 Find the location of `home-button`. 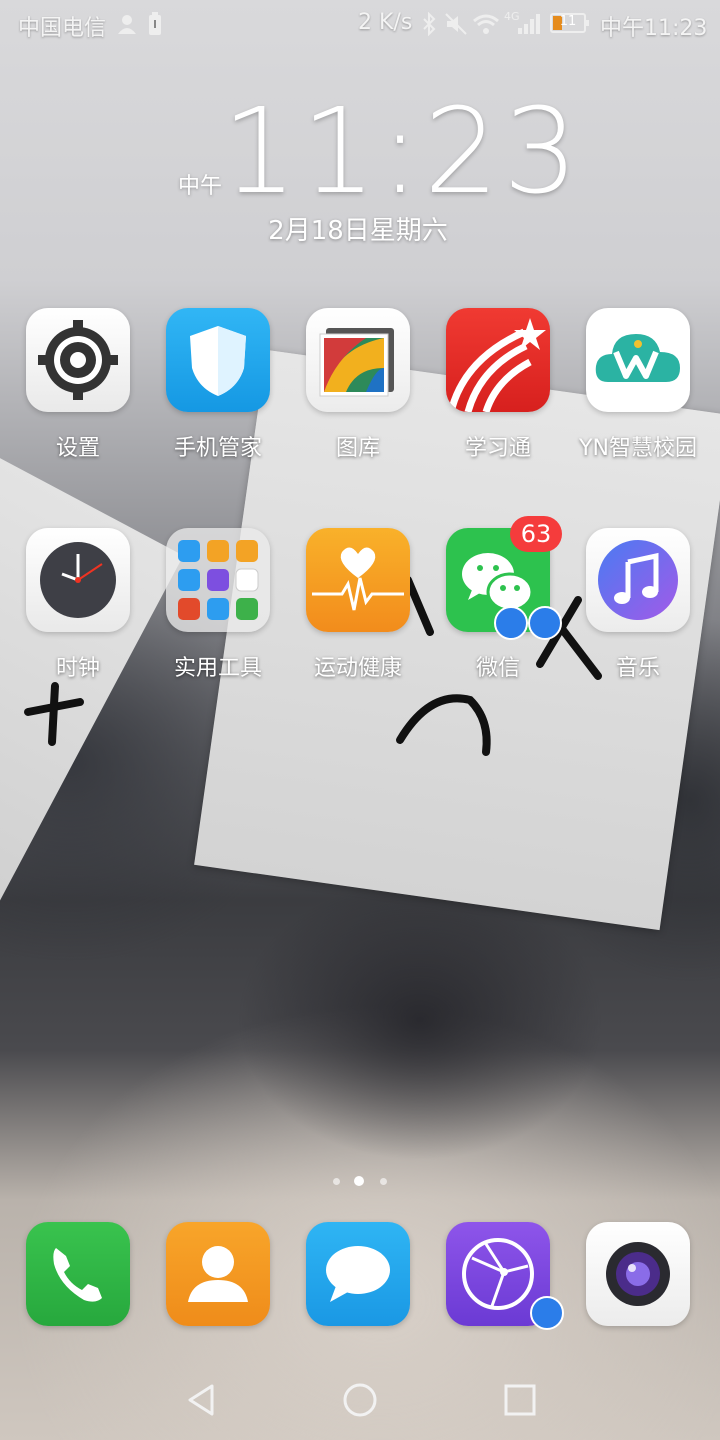

home-button is located at coordinates (360, 1400).